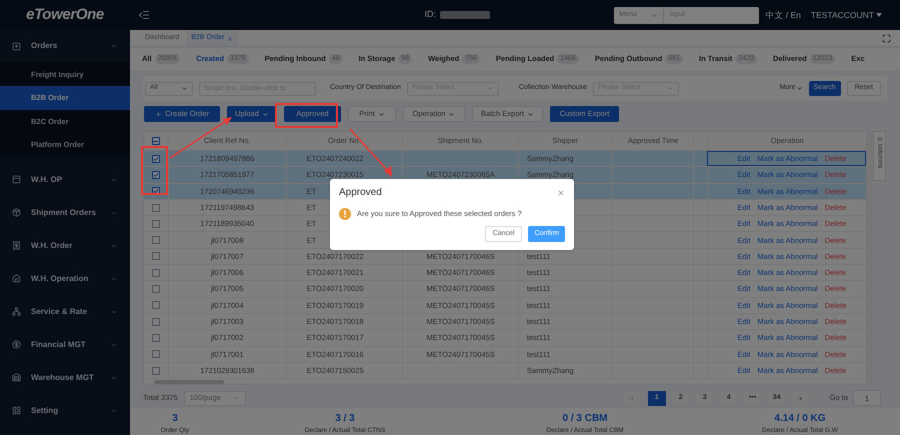 The image size is (900, 435). I want to click on summary-value: 4.14 / 0 KG, so click(800, 419).